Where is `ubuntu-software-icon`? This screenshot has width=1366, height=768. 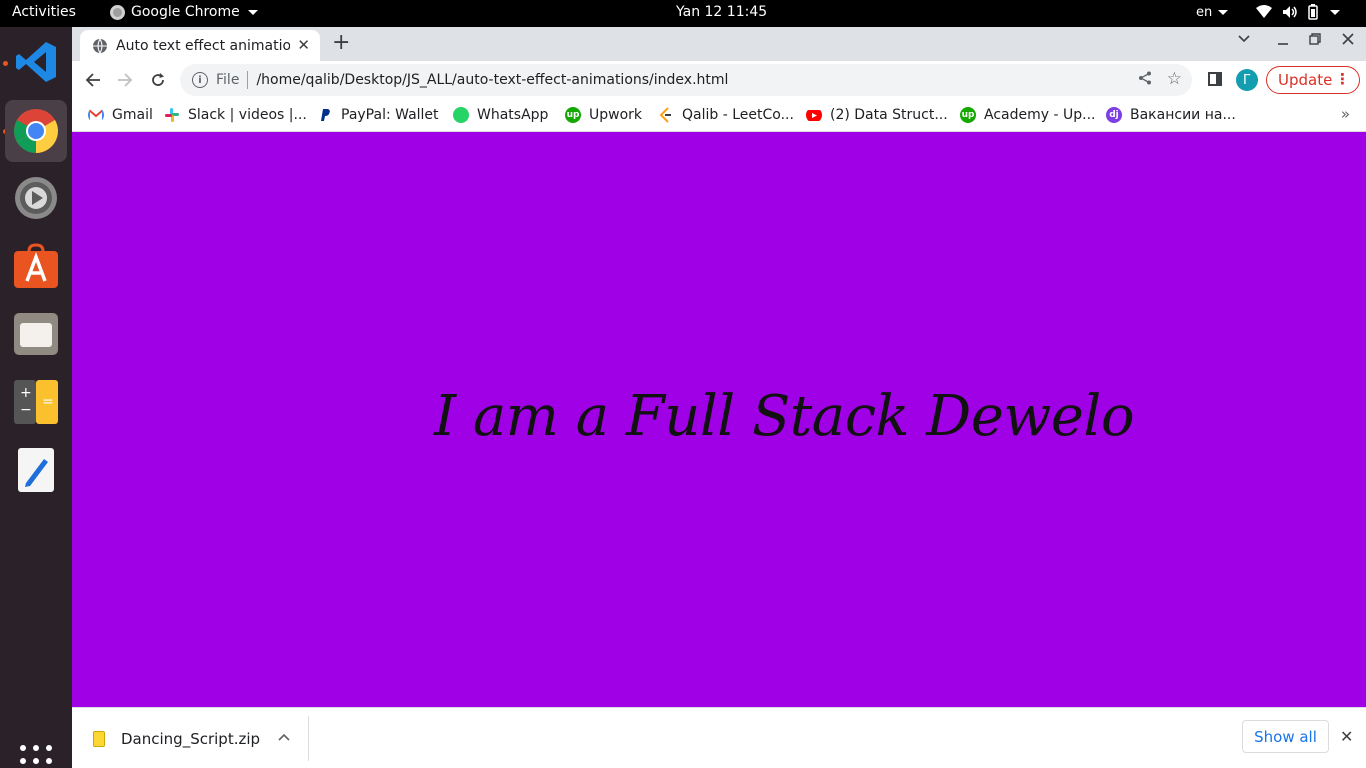 ubuntu-software-icon is located at coordinates (36, 265).